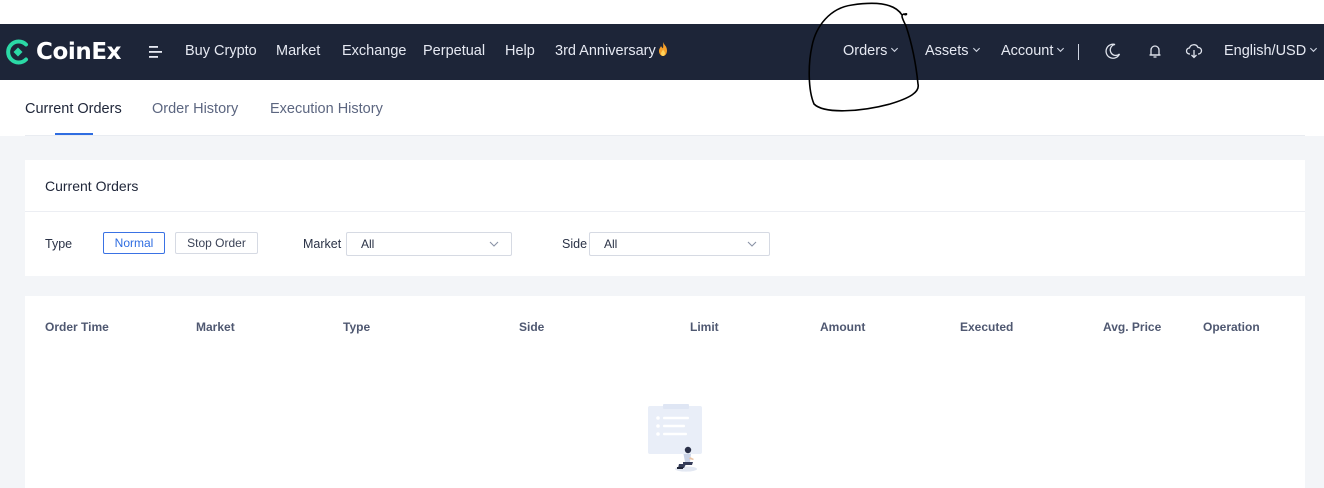 Image resolution: width=1324 pixels, height=488 pixels. I want to click on nav-3rd-anniversary: 3rd Anniversary, so click(612, 52).